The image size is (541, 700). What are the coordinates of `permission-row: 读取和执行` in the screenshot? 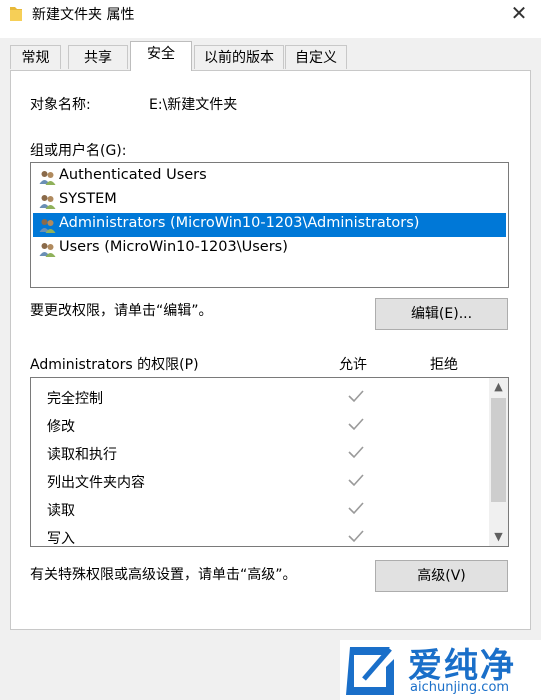 It's located at (260, 454).